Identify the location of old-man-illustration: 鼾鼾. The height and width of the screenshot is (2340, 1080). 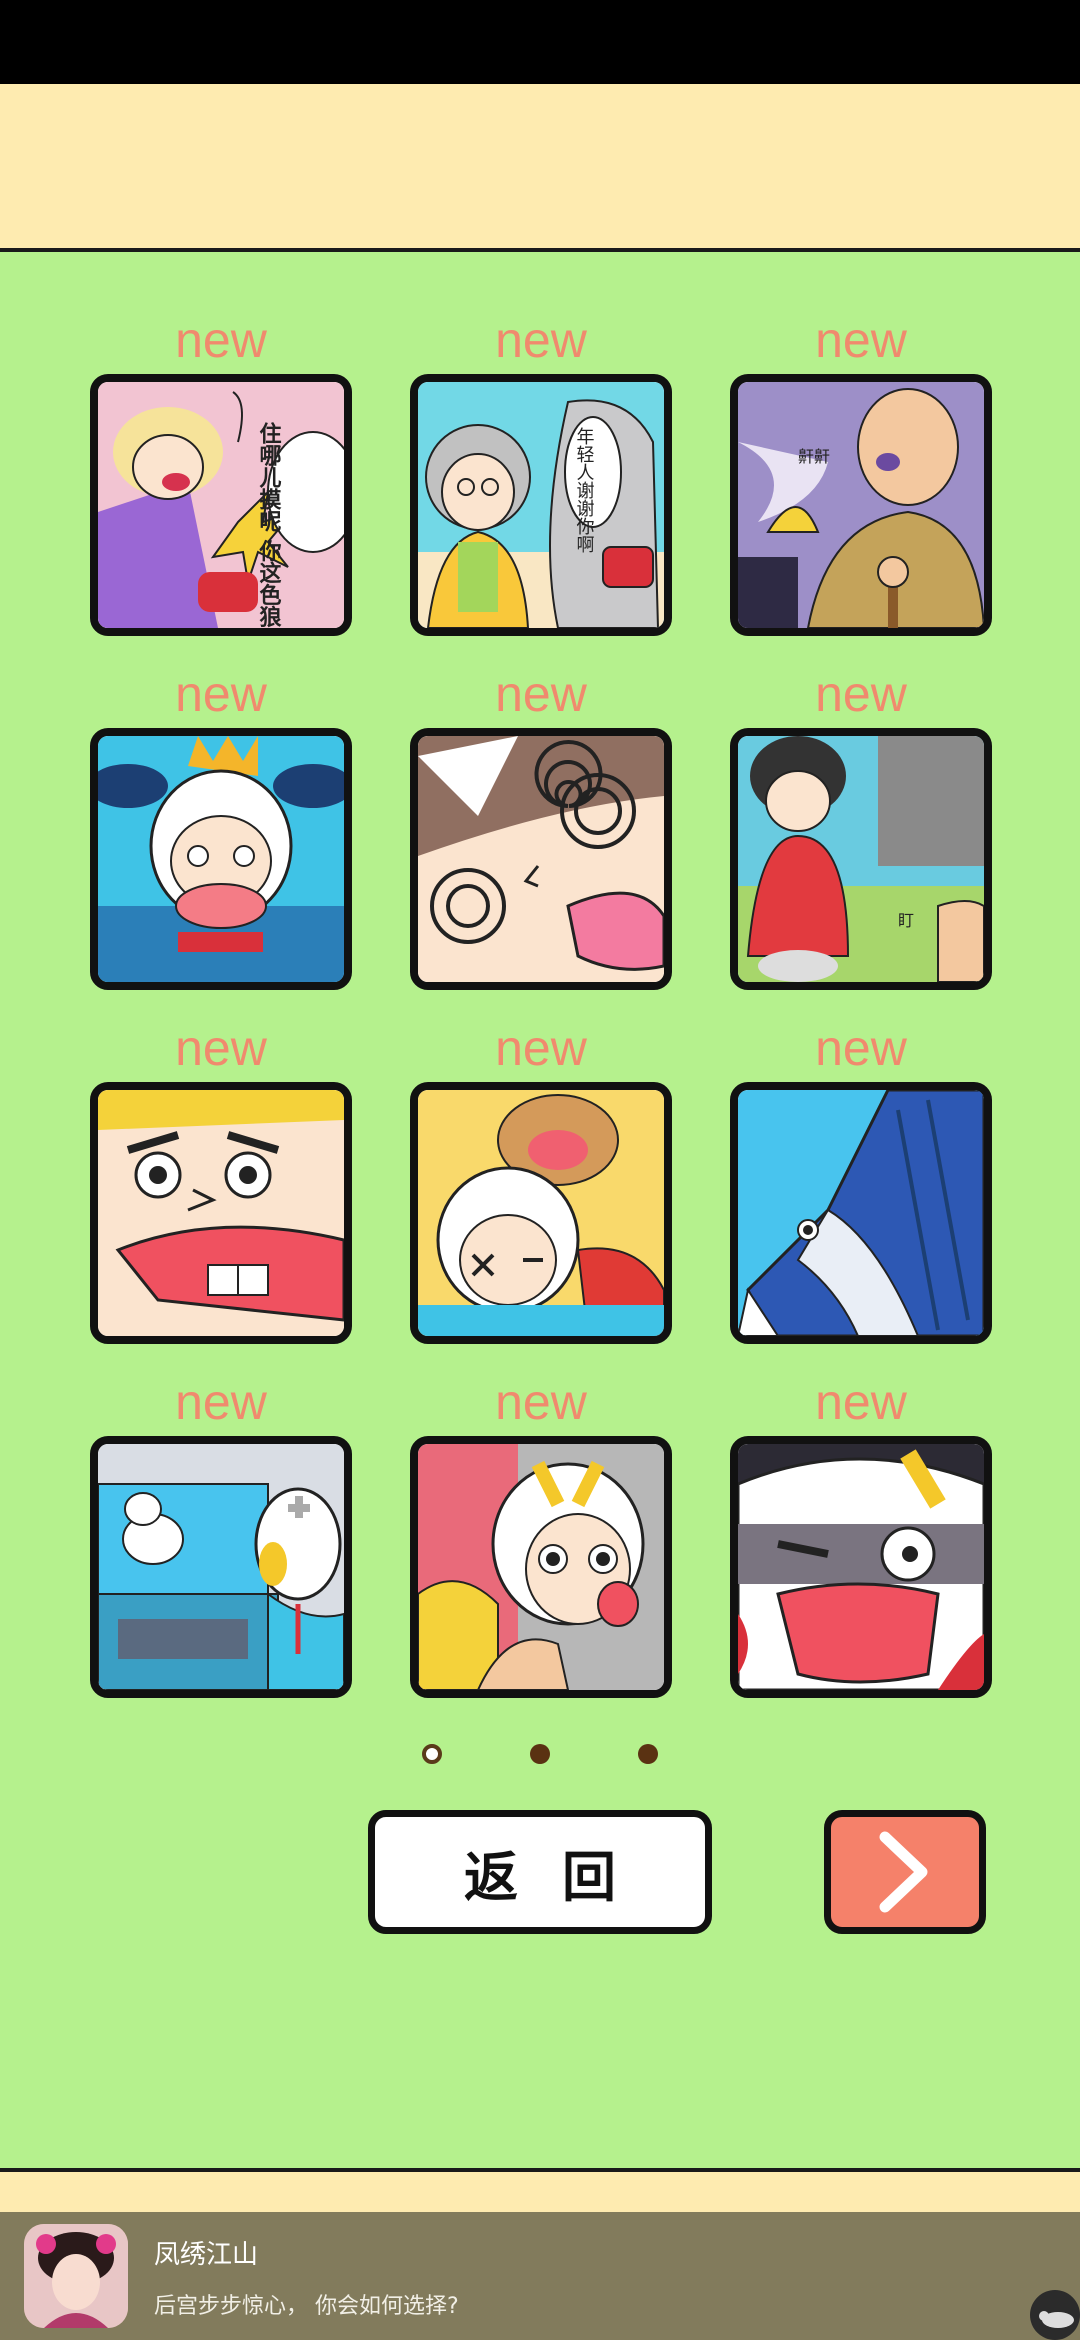
(861, 505).